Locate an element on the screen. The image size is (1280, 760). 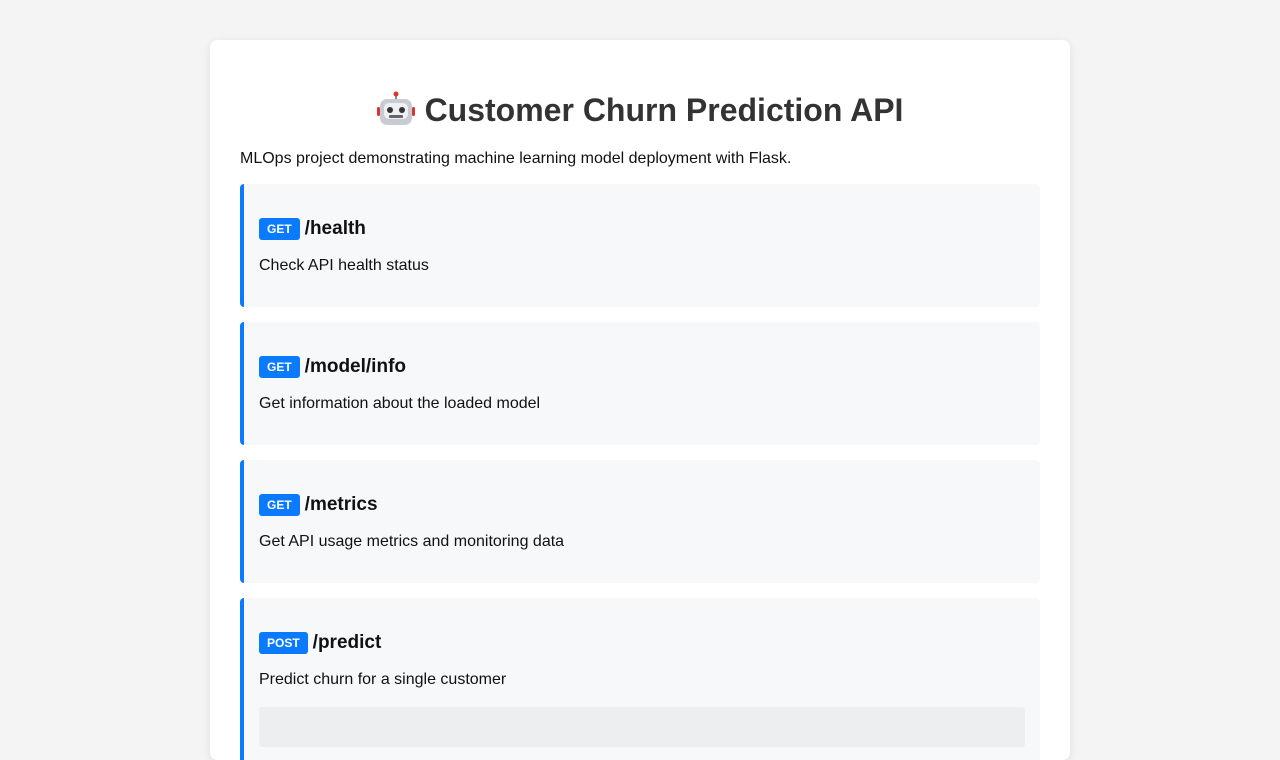
endpoint-header: GET /health is located at coordinates (642, 229).